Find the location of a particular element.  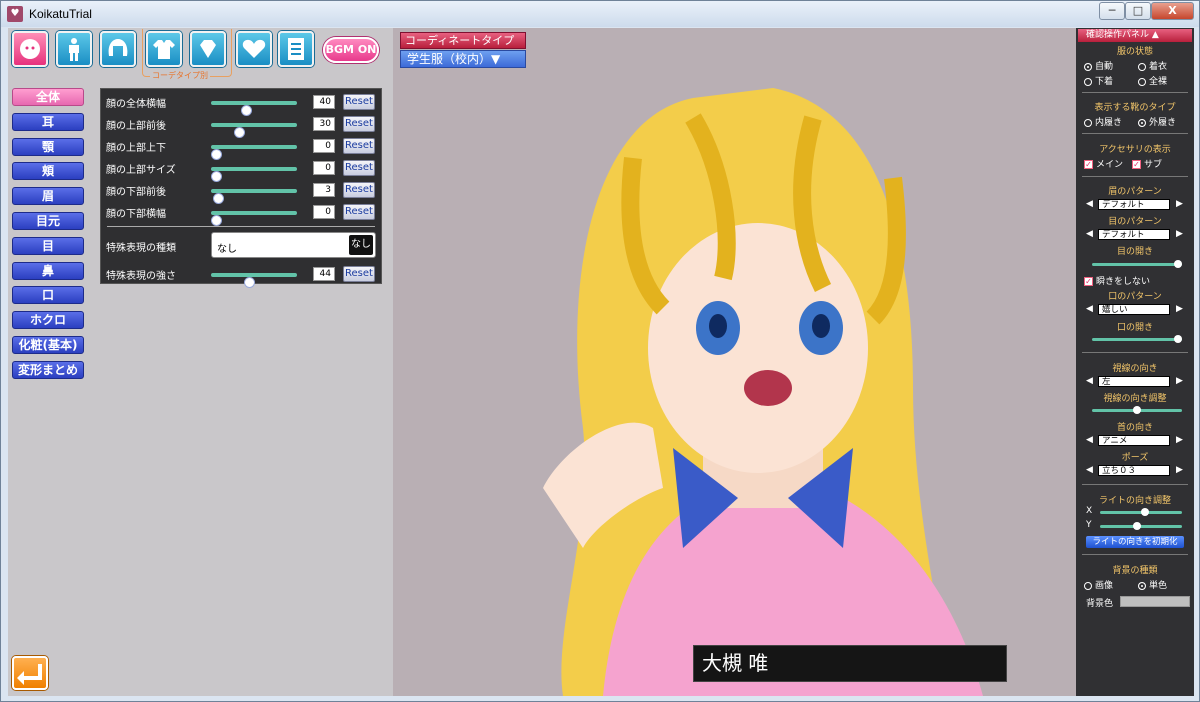

mouth-open-slider is located at coordinates (1137, 339).